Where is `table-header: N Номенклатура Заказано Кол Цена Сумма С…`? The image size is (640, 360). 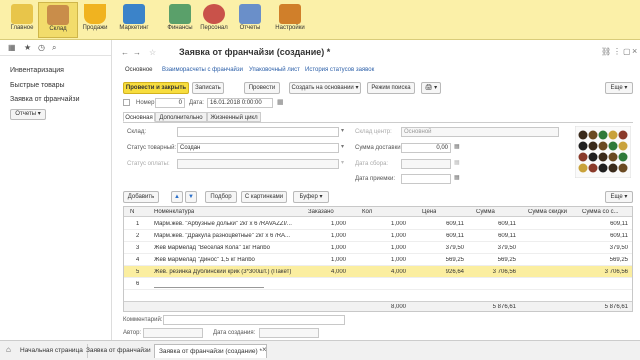 table-header: N Номенклатура Заказано Кол Цена Сумма С… is located at coordinates (378, 212).